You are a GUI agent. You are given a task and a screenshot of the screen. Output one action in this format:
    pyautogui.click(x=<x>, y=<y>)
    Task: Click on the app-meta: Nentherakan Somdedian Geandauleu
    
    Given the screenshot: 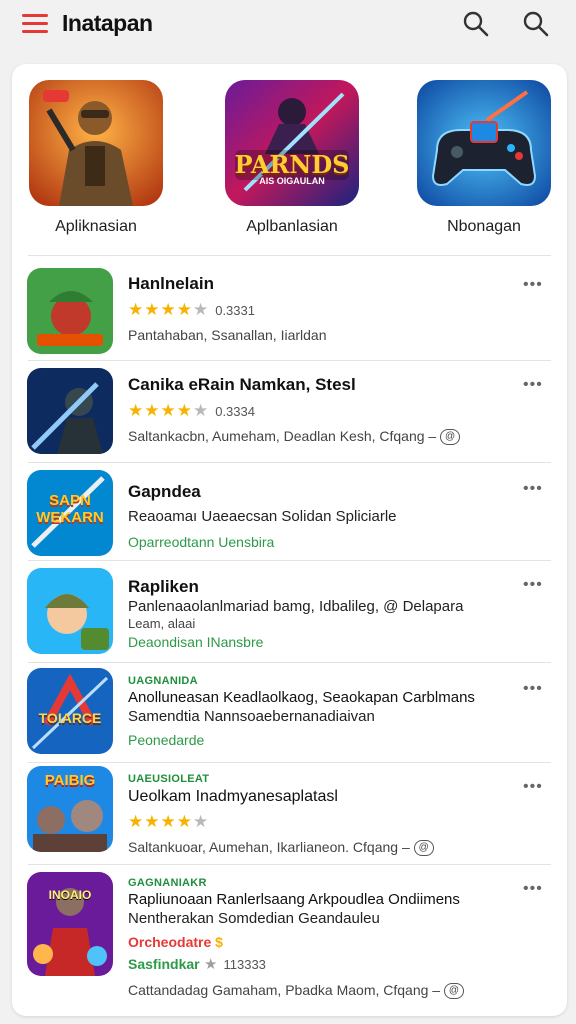 What is the action you would take?
    pyautogui.click(x=254, y=918)
    